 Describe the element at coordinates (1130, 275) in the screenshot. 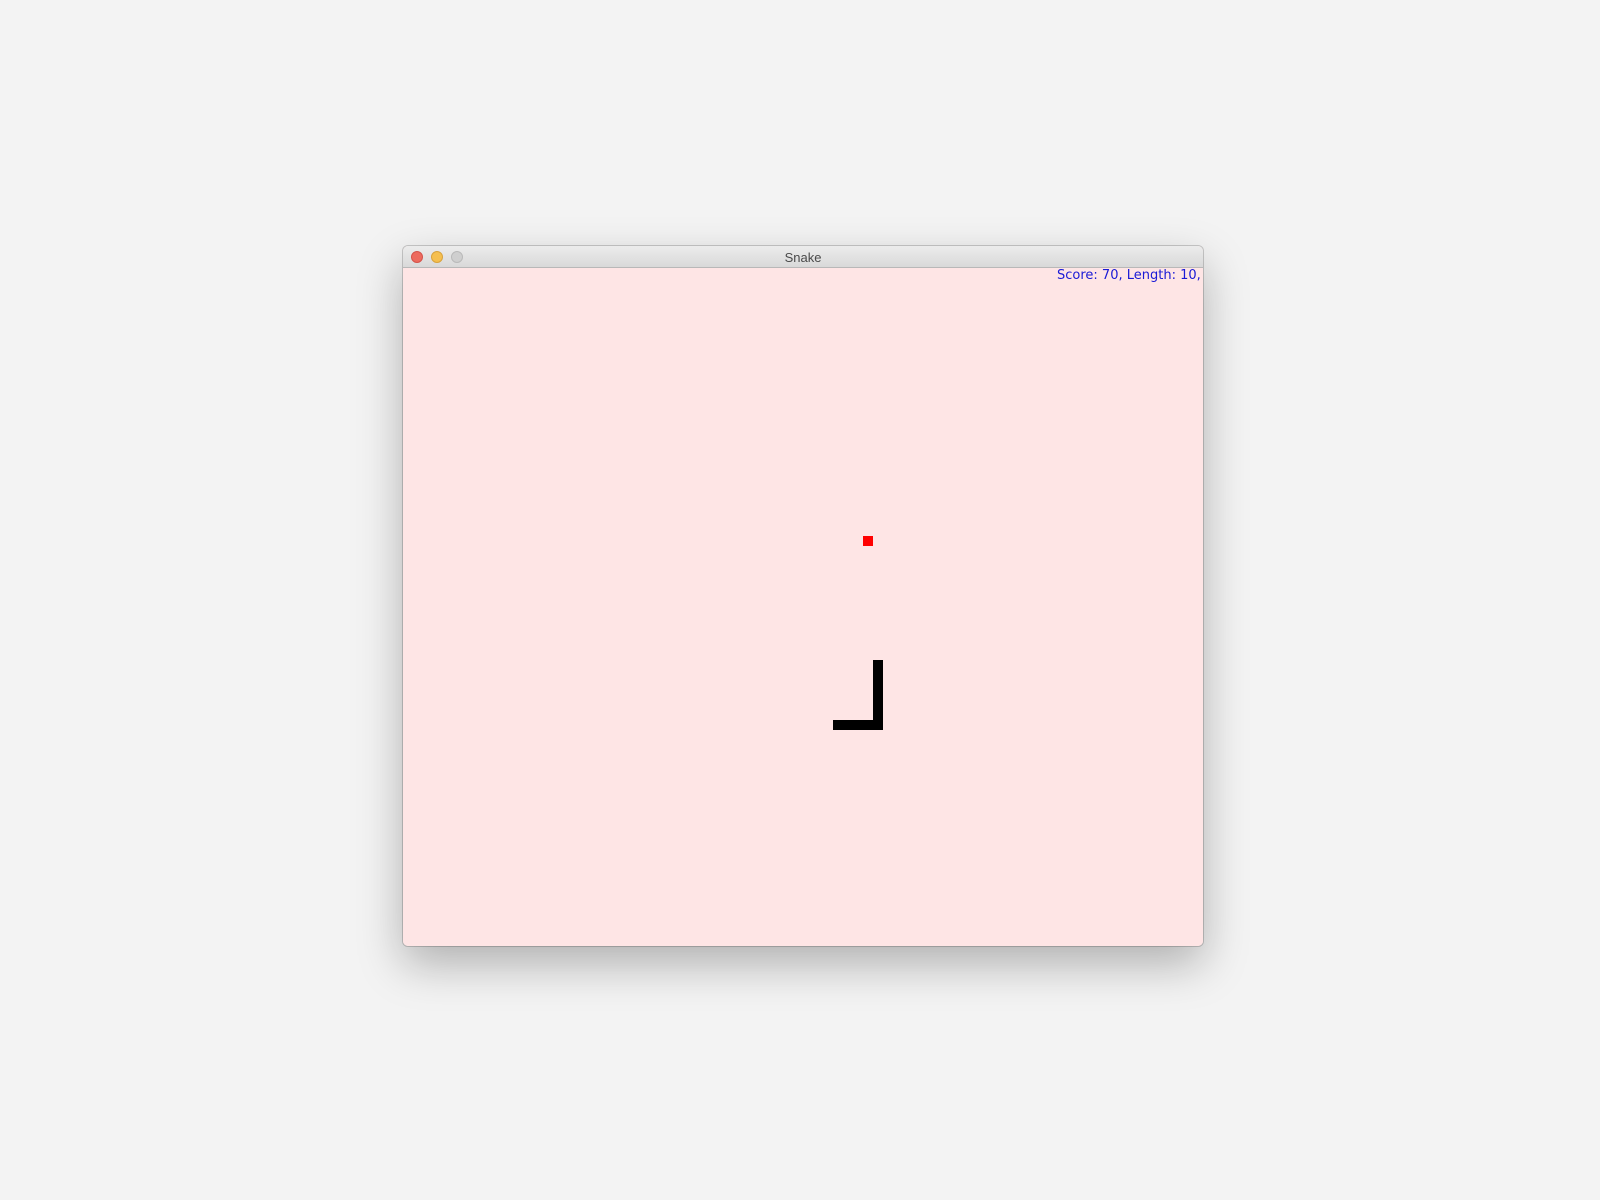

I see `score-status-text: Score: 70, Length: 10, T` at that location.